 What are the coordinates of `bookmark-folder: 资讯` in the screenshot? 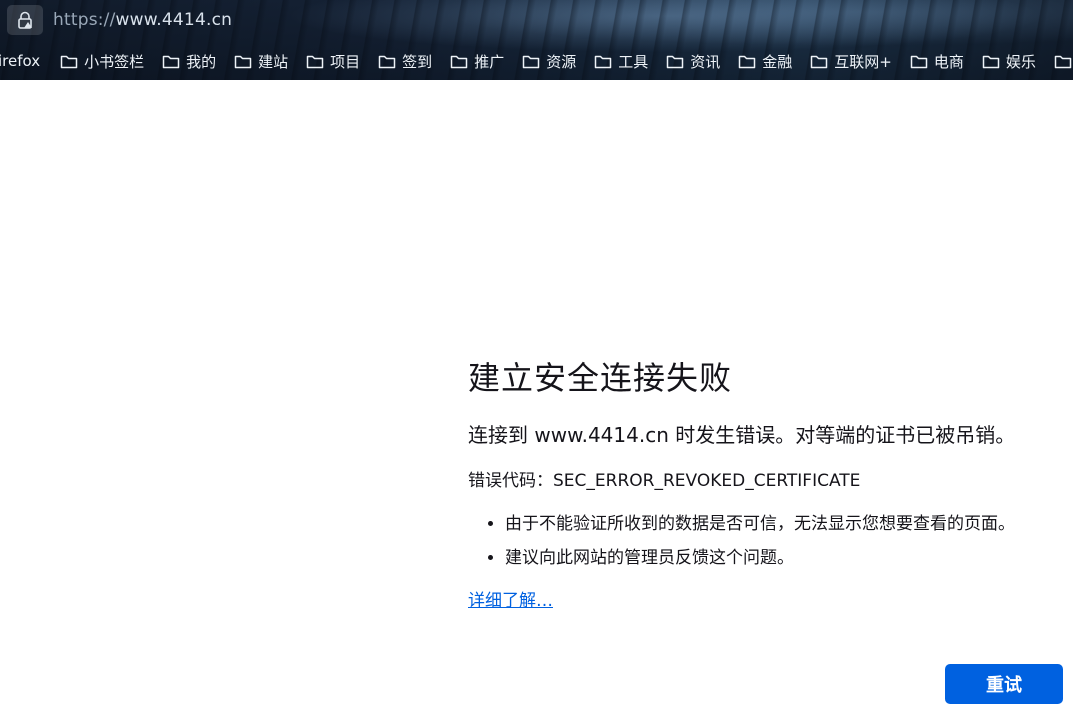 It's located at (692, 61).